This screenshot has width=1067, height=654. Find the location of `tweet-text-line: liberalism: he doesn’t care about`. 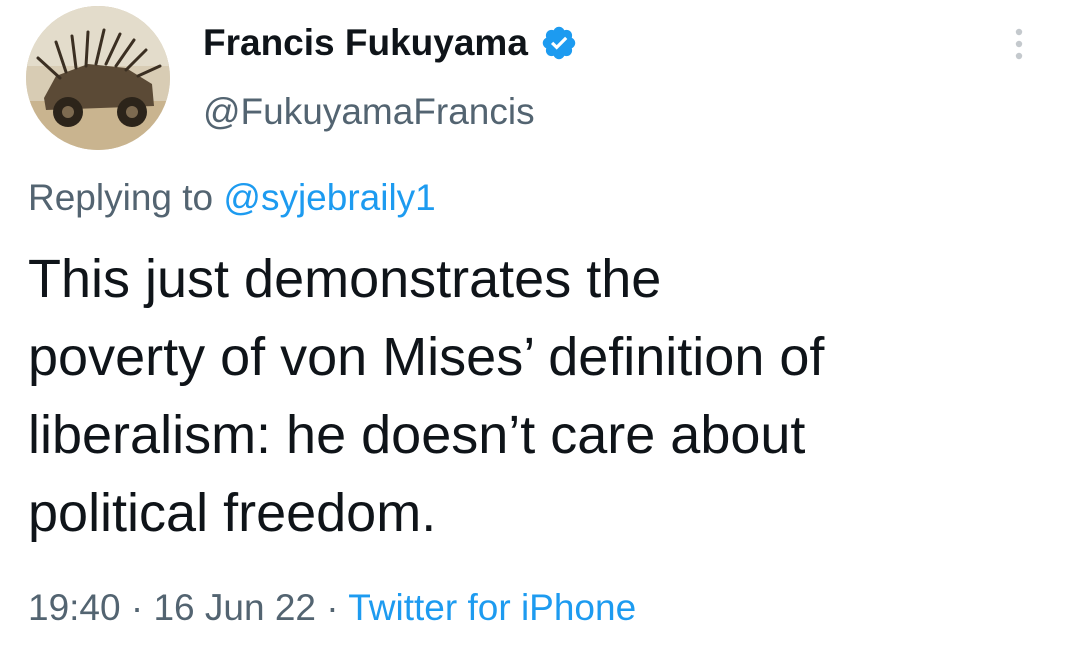

tweet-text-line: liberalism: he doesn’t care about is located at coordinates (417, 435).